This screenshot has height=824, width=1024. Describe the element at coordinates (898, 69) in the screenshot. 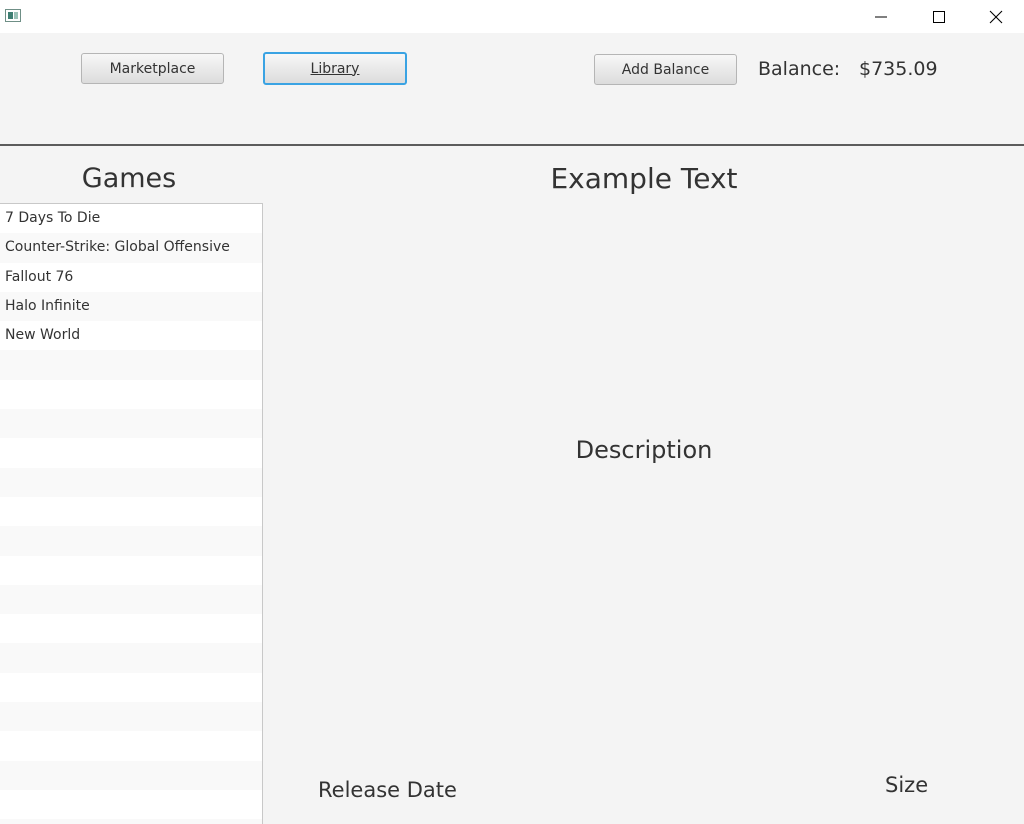

I see `balance-value: $735.09` at that location.